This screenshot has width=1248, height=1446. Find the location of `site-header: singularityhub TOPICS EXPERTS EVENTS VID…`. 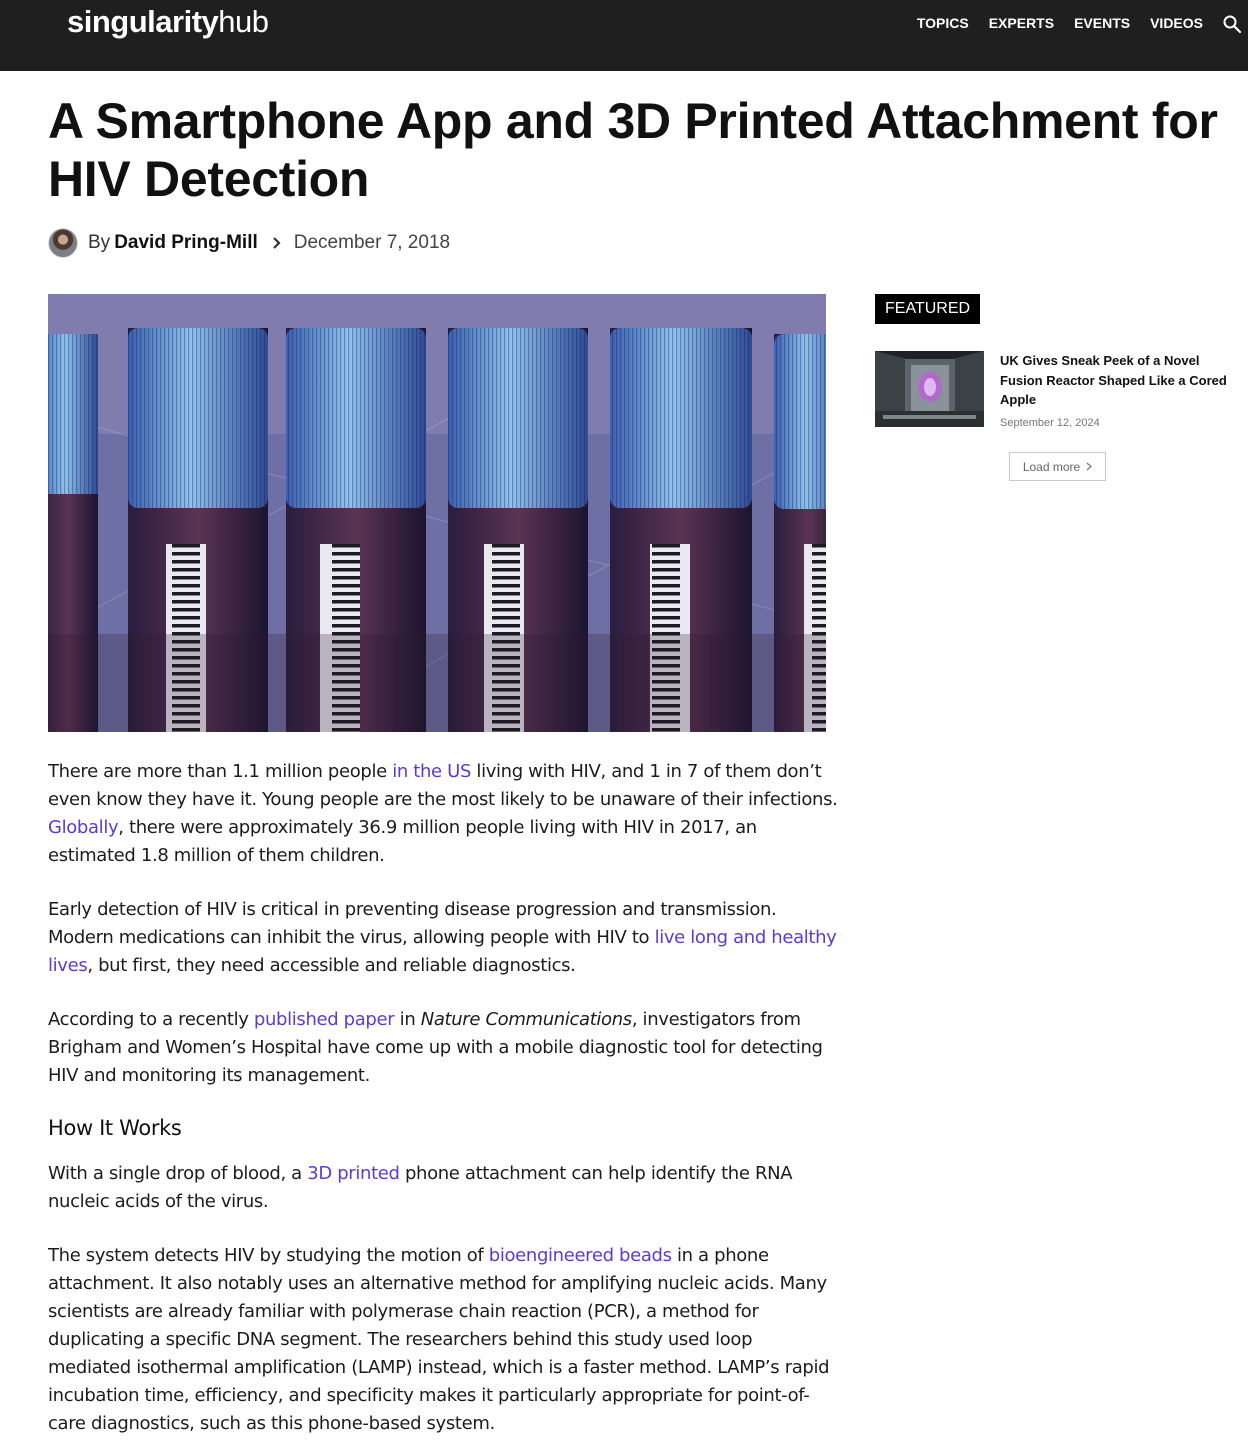

site-header: singularityhub TOPICS EXPERTS EVENTS VID… is located at coordinates (624, 35).